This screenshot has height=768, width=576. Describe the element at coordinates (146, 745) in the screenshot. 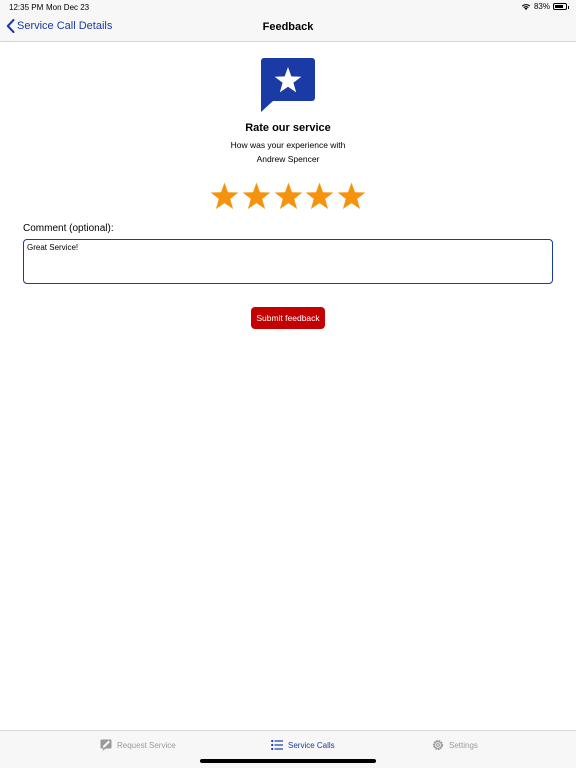

I see `tab-label: Request Service` at that location.